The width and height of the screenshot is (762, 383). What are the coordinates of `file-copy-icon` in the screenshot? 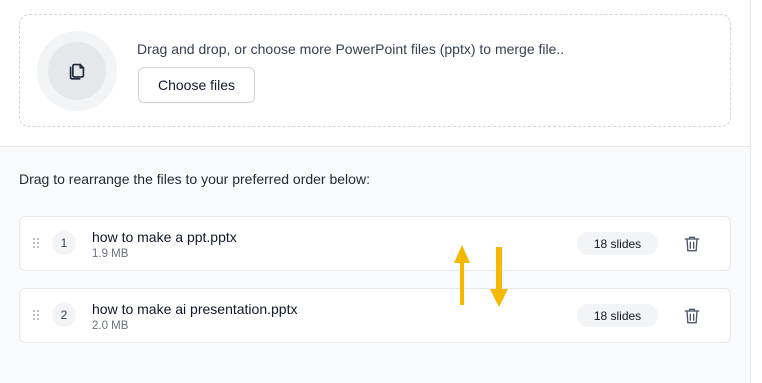 It's located at (77, 71).